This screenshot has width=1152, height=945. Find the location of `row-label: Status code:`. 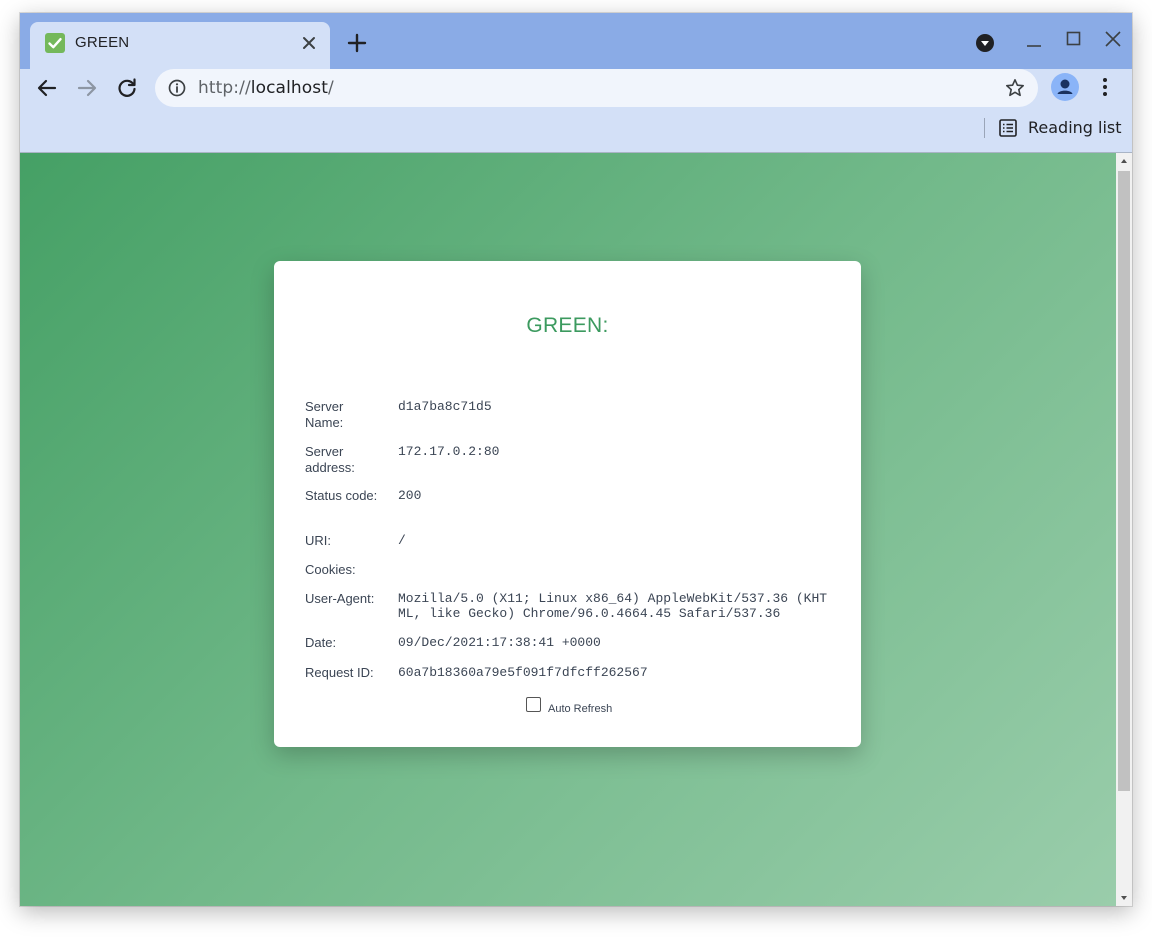

row-label: Status code: is located at coordinates (341, 495).